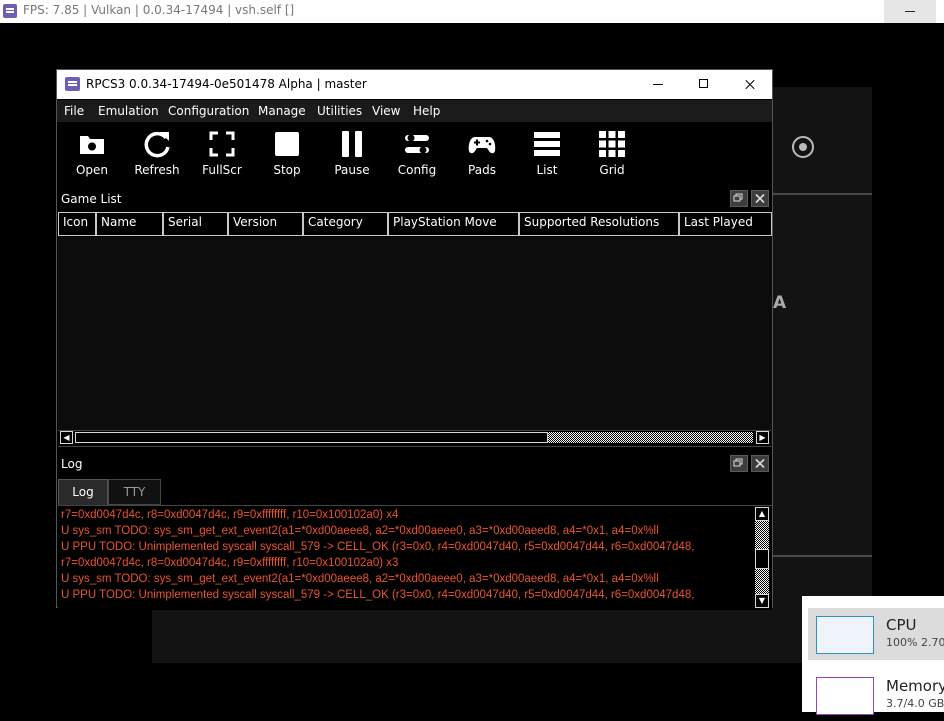 The width and height of the screenshot is (944, 721). I want to click on scroll-right-arrow-icon: ▶, so click(762, 437).